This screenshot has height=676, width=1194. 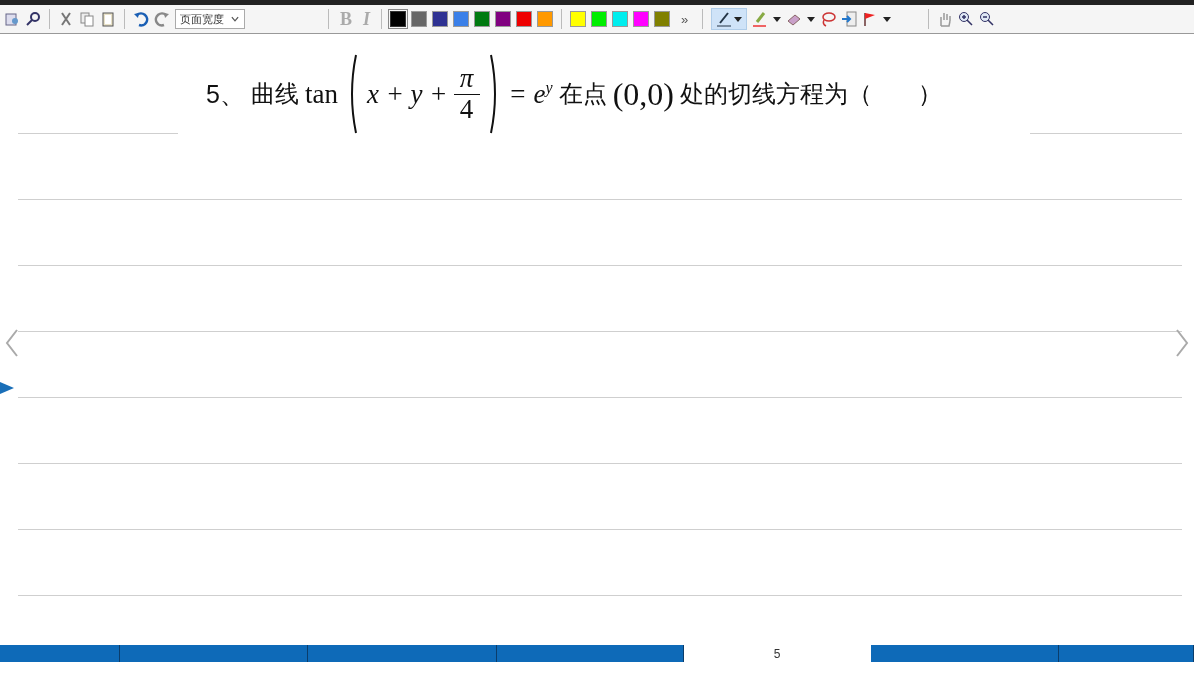 I want to click on zoom-out-icon, so click(x=987, y=19).